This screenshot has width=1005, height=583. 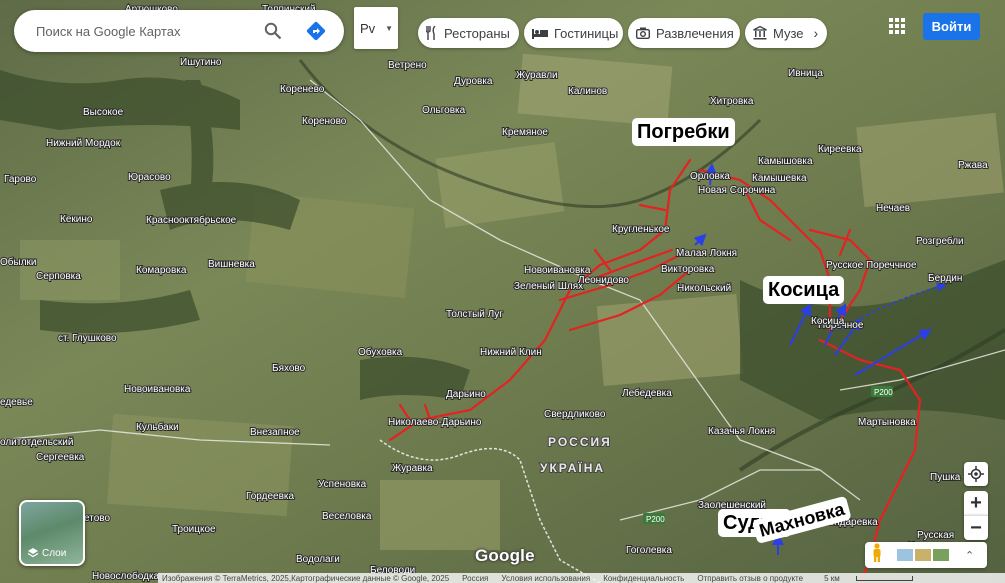 I want to click on chevron-right-icon: ›, so click(x=816, y=33).